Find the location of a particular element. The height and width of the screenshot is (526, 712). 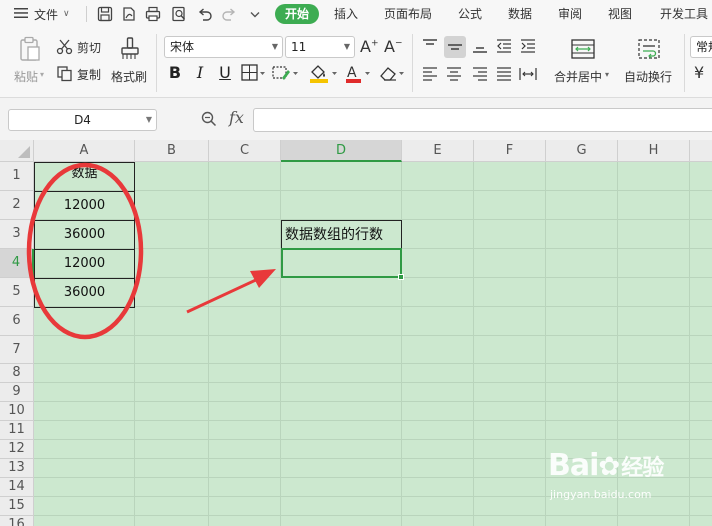

paste-label: 粘贴 is located at coordinates (26, 77).